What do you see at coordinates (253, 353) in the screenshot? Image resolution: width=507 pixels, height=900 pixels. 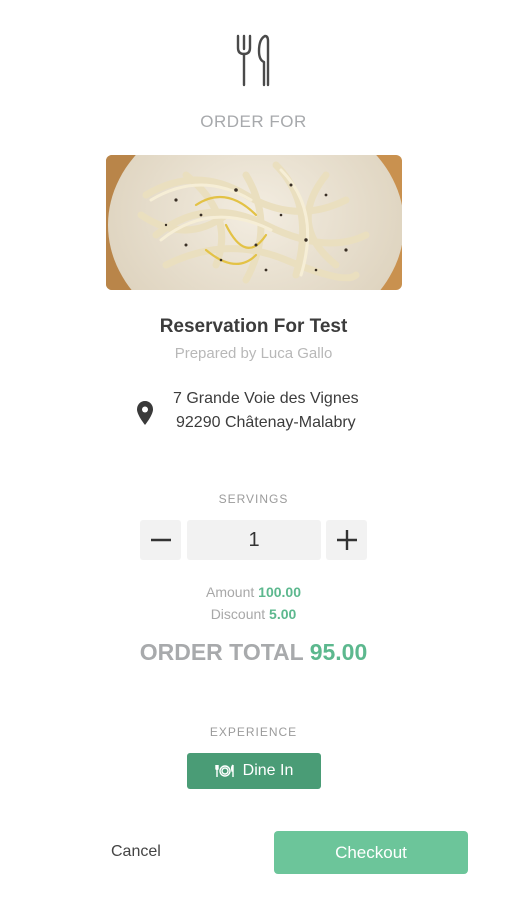 I see `chef-subtitle: Prepared by Luca Gallo` at bounding box center [253, 353].